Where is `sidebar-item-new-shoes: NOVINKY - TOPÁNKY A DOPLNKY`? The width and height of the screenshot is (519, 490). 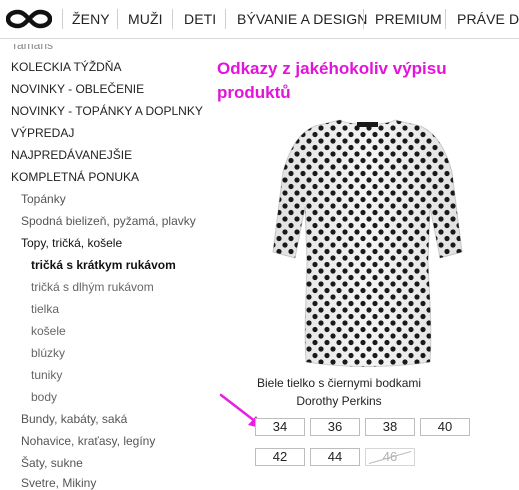 sidebar-item-new-shoes: NOVINKY - TOPÁNKY A DOPLNKY is located at coordinates (107, 111).